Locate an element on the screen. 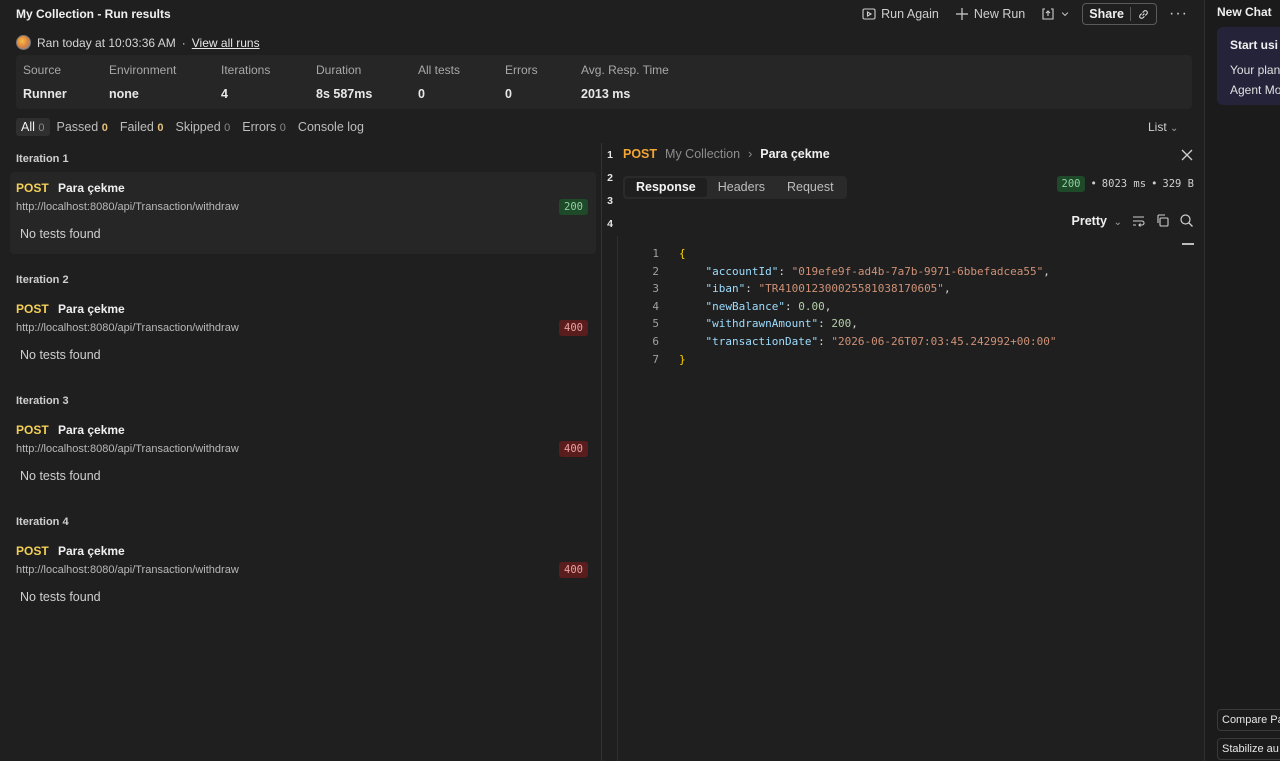 The image size is (1280, 761). iteration-title: Iteration 4 is located at coordinates (42, 522).